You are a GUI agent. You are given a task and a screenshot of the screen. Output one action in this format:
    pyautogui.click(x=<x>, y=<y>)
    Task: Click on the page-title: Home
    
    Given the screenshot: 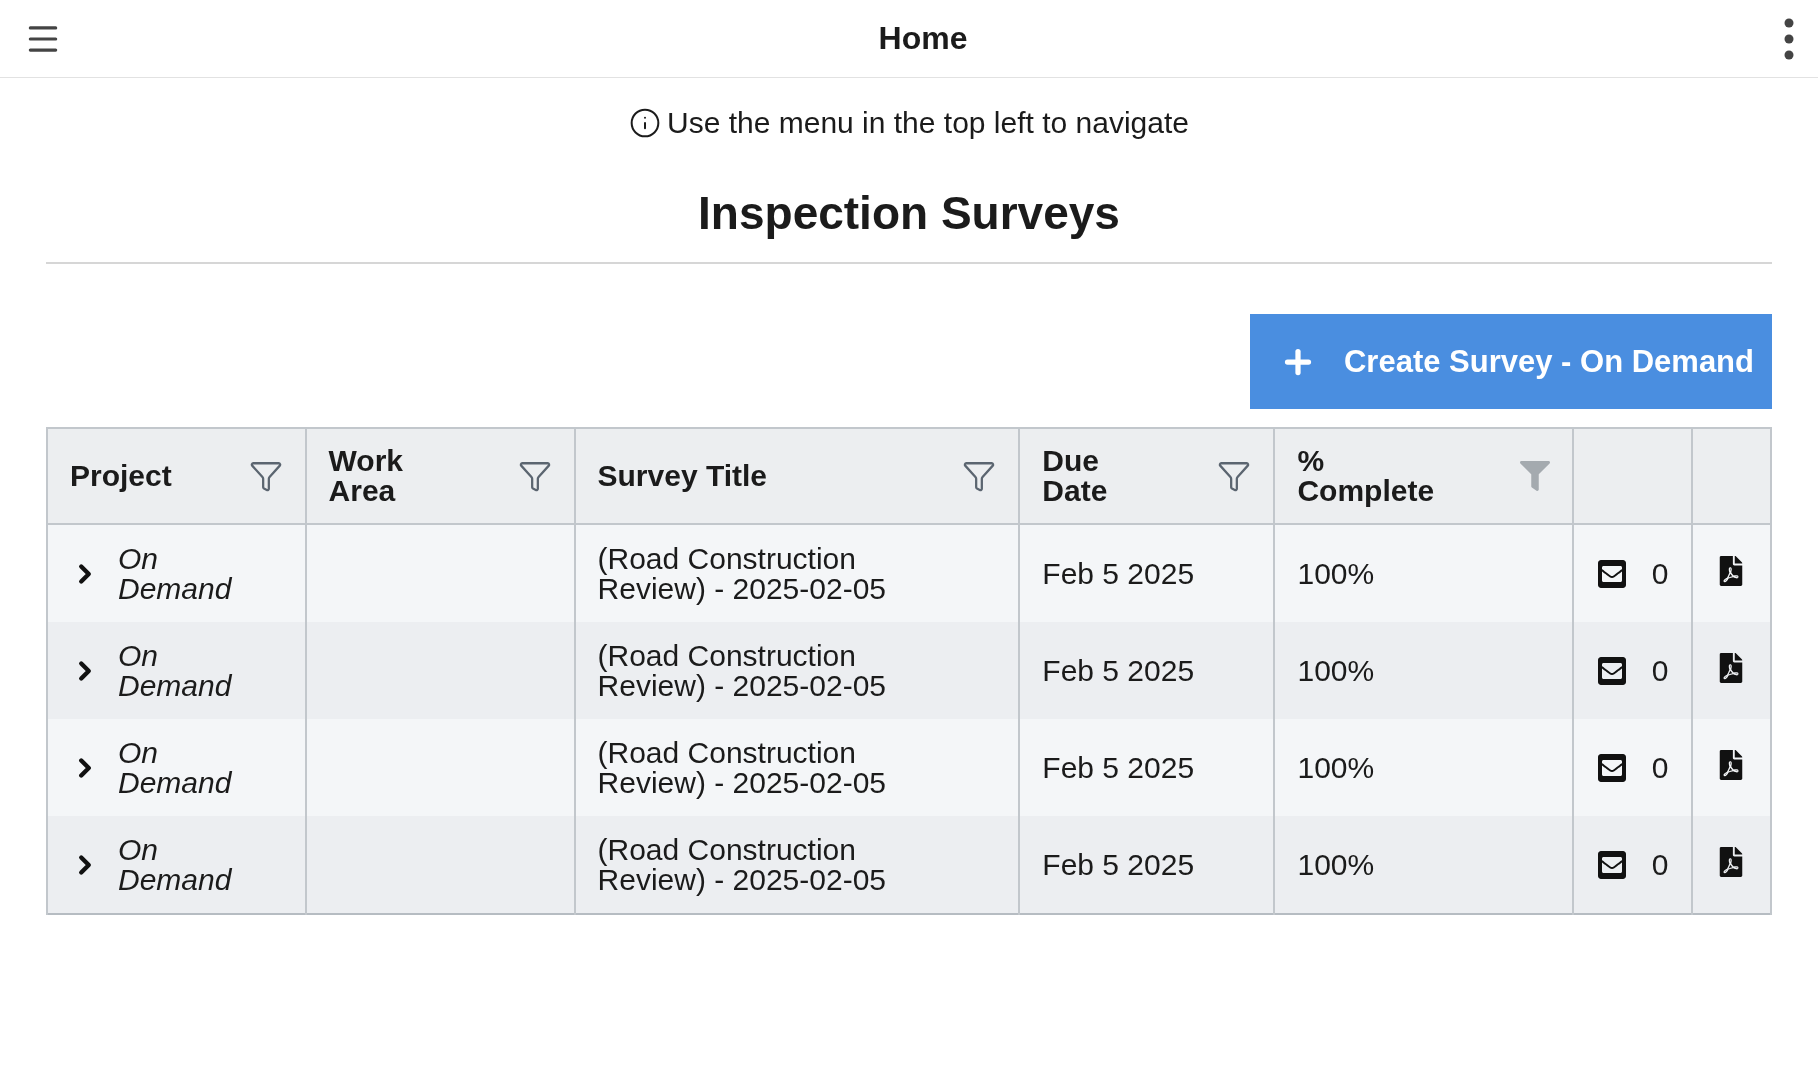 What is the action you would take?
    pyautogui.click(x=923, y=38)
    